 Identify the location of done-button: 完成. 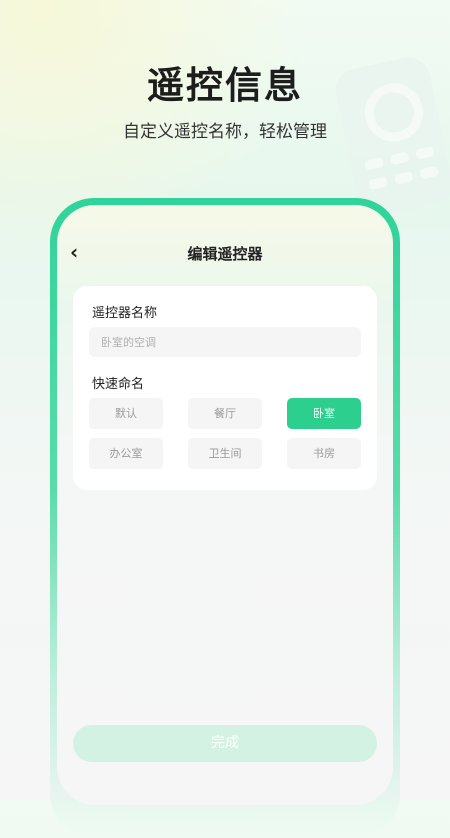
(225, 743).